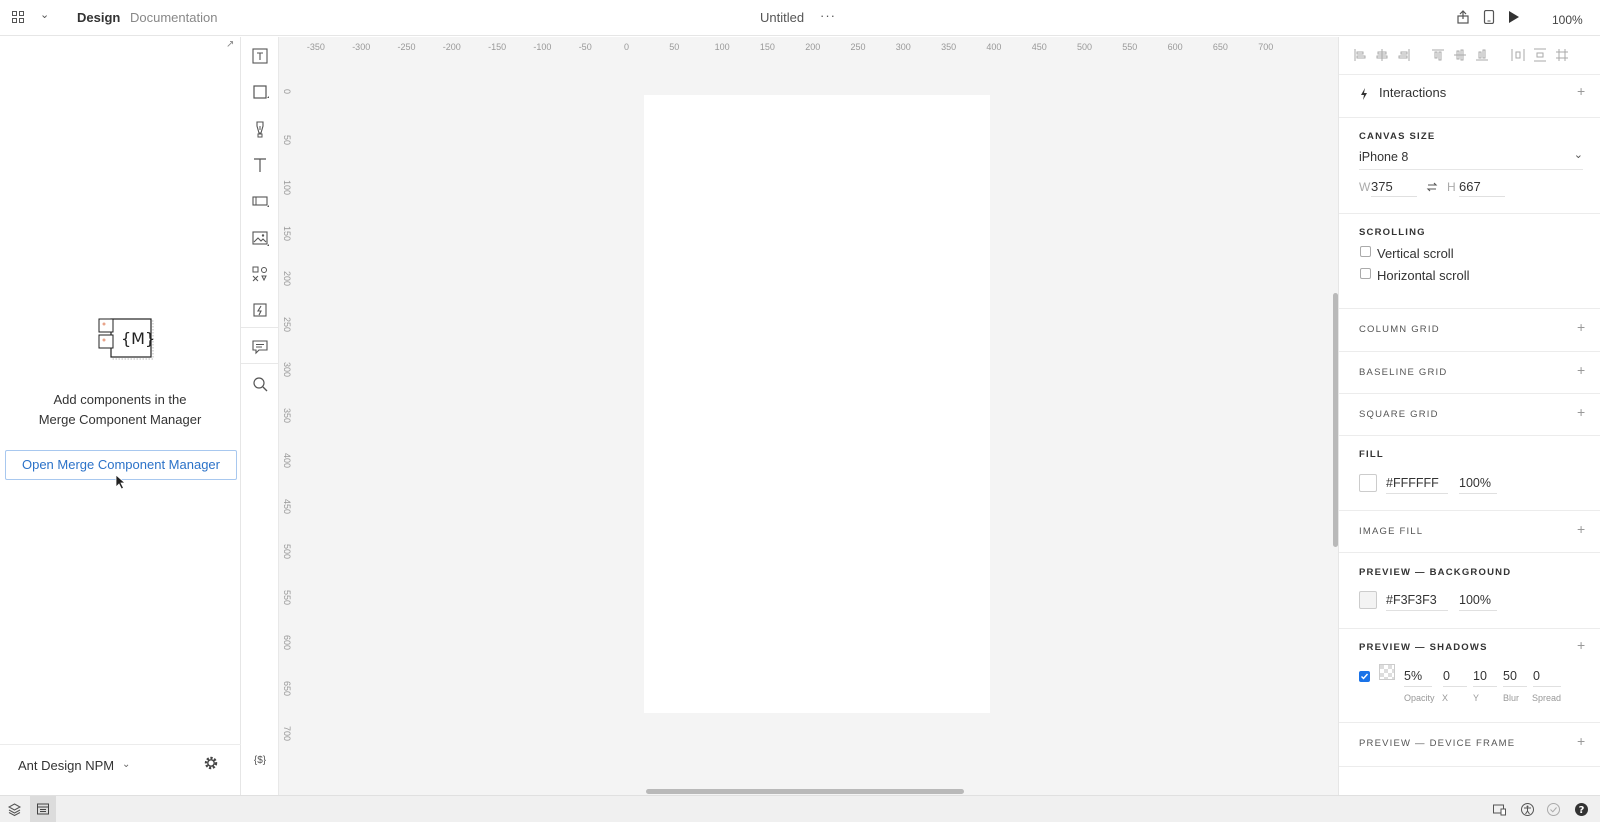 The image size is (1600, 822). Describe the element at coordinates (211, 763) in the screenshot. I see `gear-icon` at that location.